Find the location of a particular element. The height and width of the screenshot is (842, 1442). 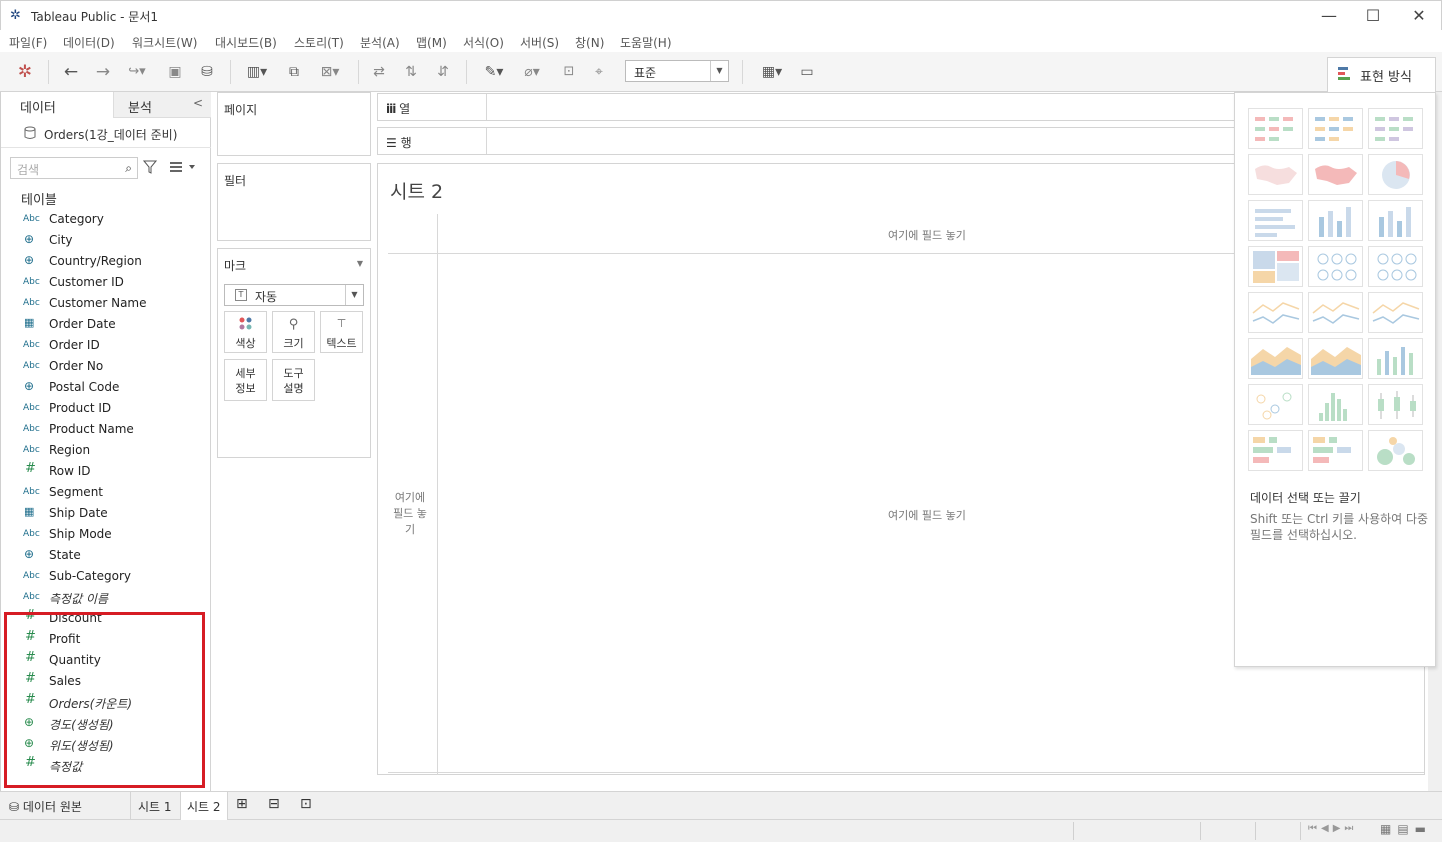

field-item: Abc 측정값 이름 is located at coordinates (106, 597).